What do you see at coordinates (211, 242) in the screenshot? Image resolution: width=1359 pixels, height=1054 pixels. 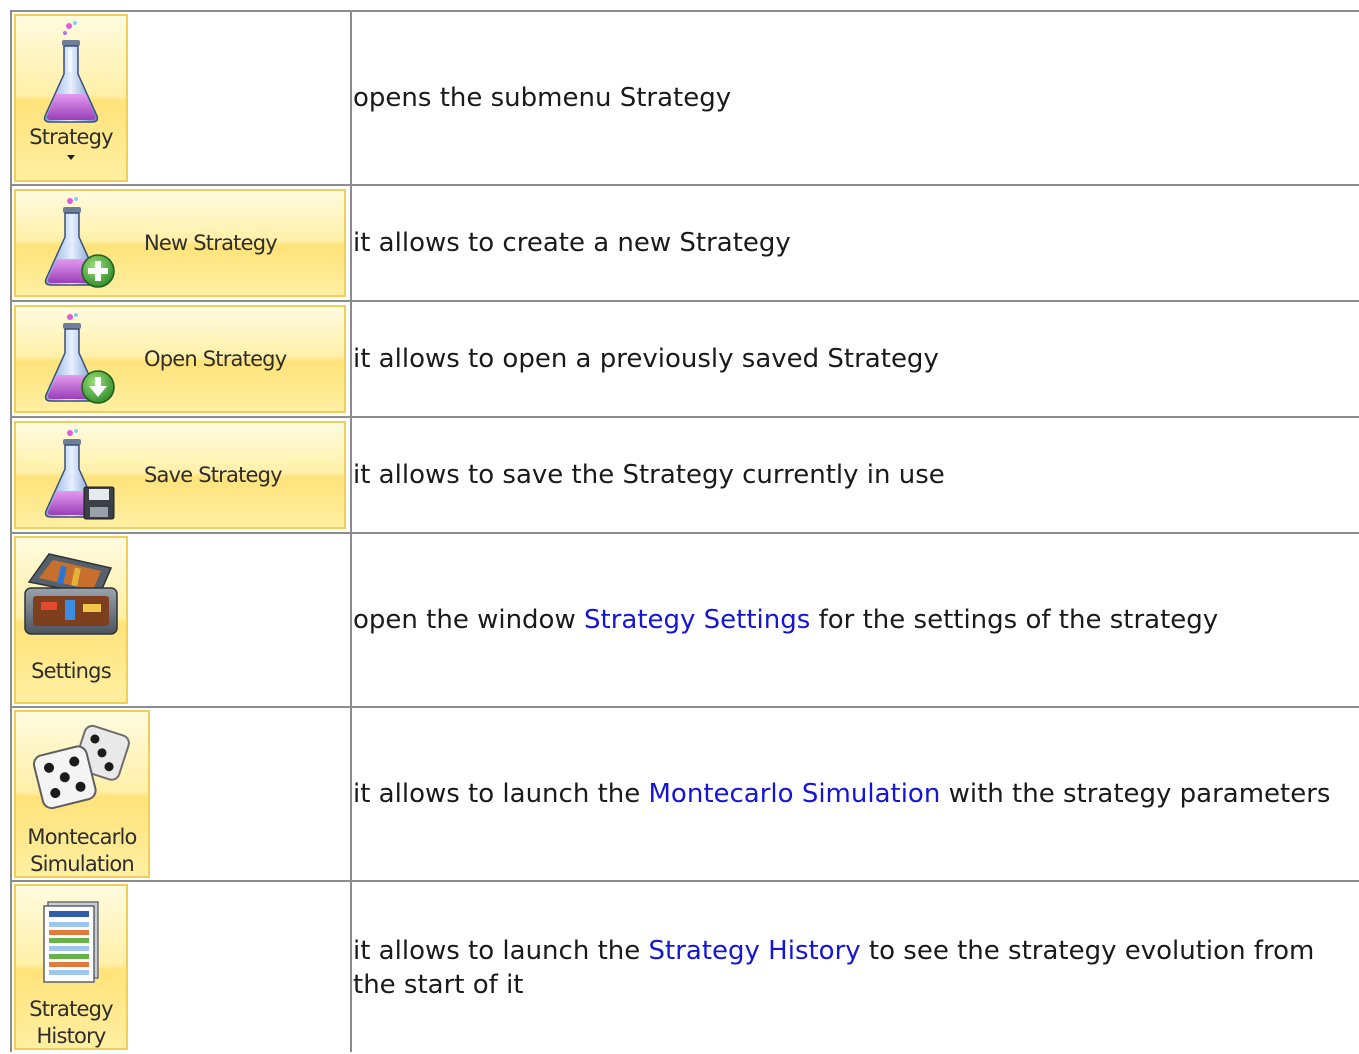 I see `new-strategy-button-label: New Strategy` at bounding box center [211, 242].